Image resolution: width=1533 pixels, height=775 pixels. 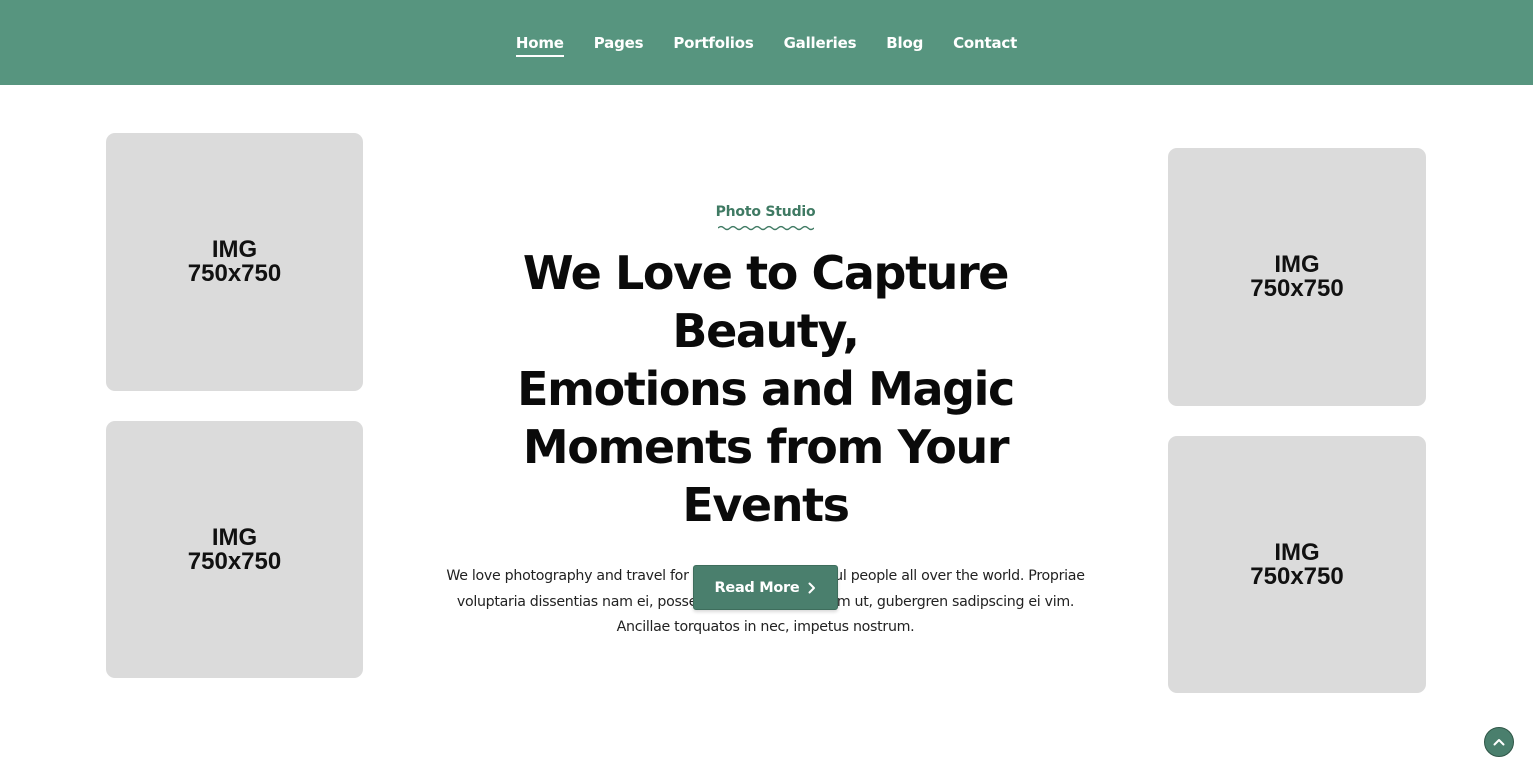 I want to click on read-more-label: Read More, so click(x=757, y=587).